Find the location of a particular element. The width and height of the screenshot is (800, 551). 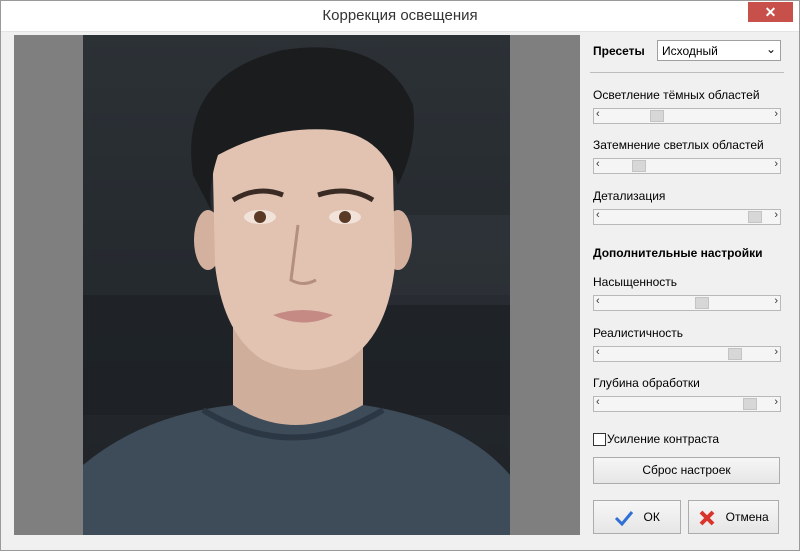

slider-label-shadows: Осветление тёмных областей is located at coordinates (676, 95).